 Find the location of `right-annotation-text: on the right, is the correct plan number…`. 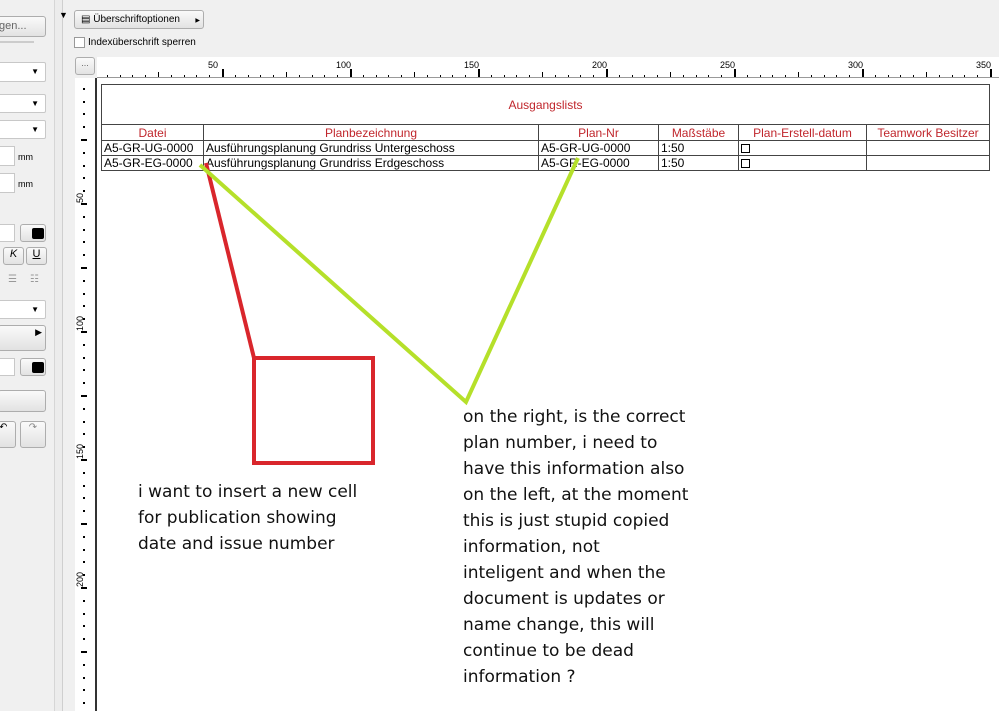

right-annotation-text: on the right, is the correct plan number… is located at coordinates (576, 547).